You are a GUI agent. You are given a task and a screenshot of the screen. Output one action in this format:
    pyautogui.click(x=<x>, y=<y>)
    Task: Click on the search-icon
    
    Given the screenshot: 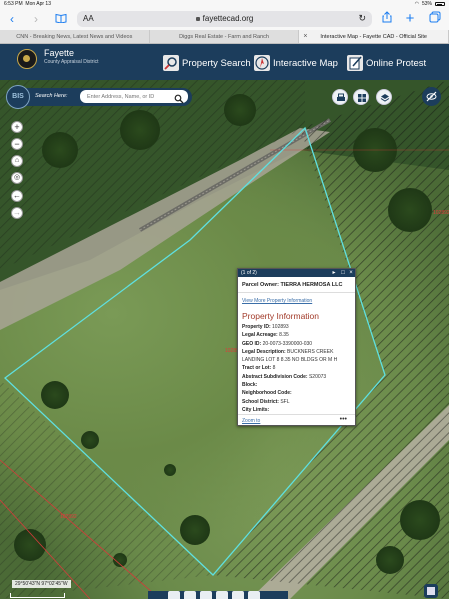 What is the action you would take?
    pyautogui.click(x=179, y=97)
    